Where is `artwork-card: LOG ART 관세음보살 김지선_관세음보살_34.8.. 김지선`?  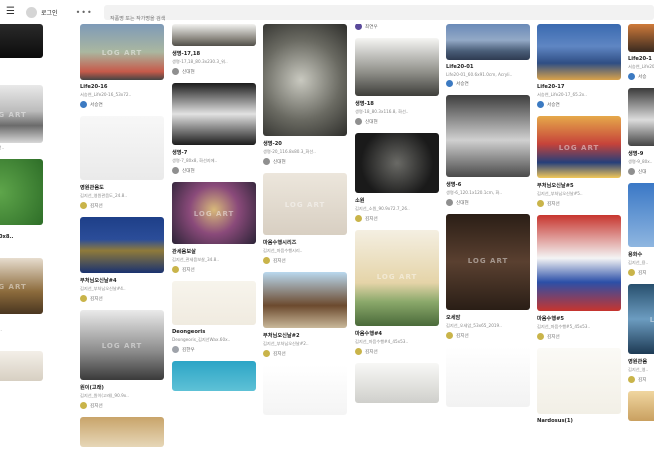
artwork-card: LOG ART 관세음보살 김지선_관세음보살_34.8.. 김지선 is located at coordinates (214, 227).